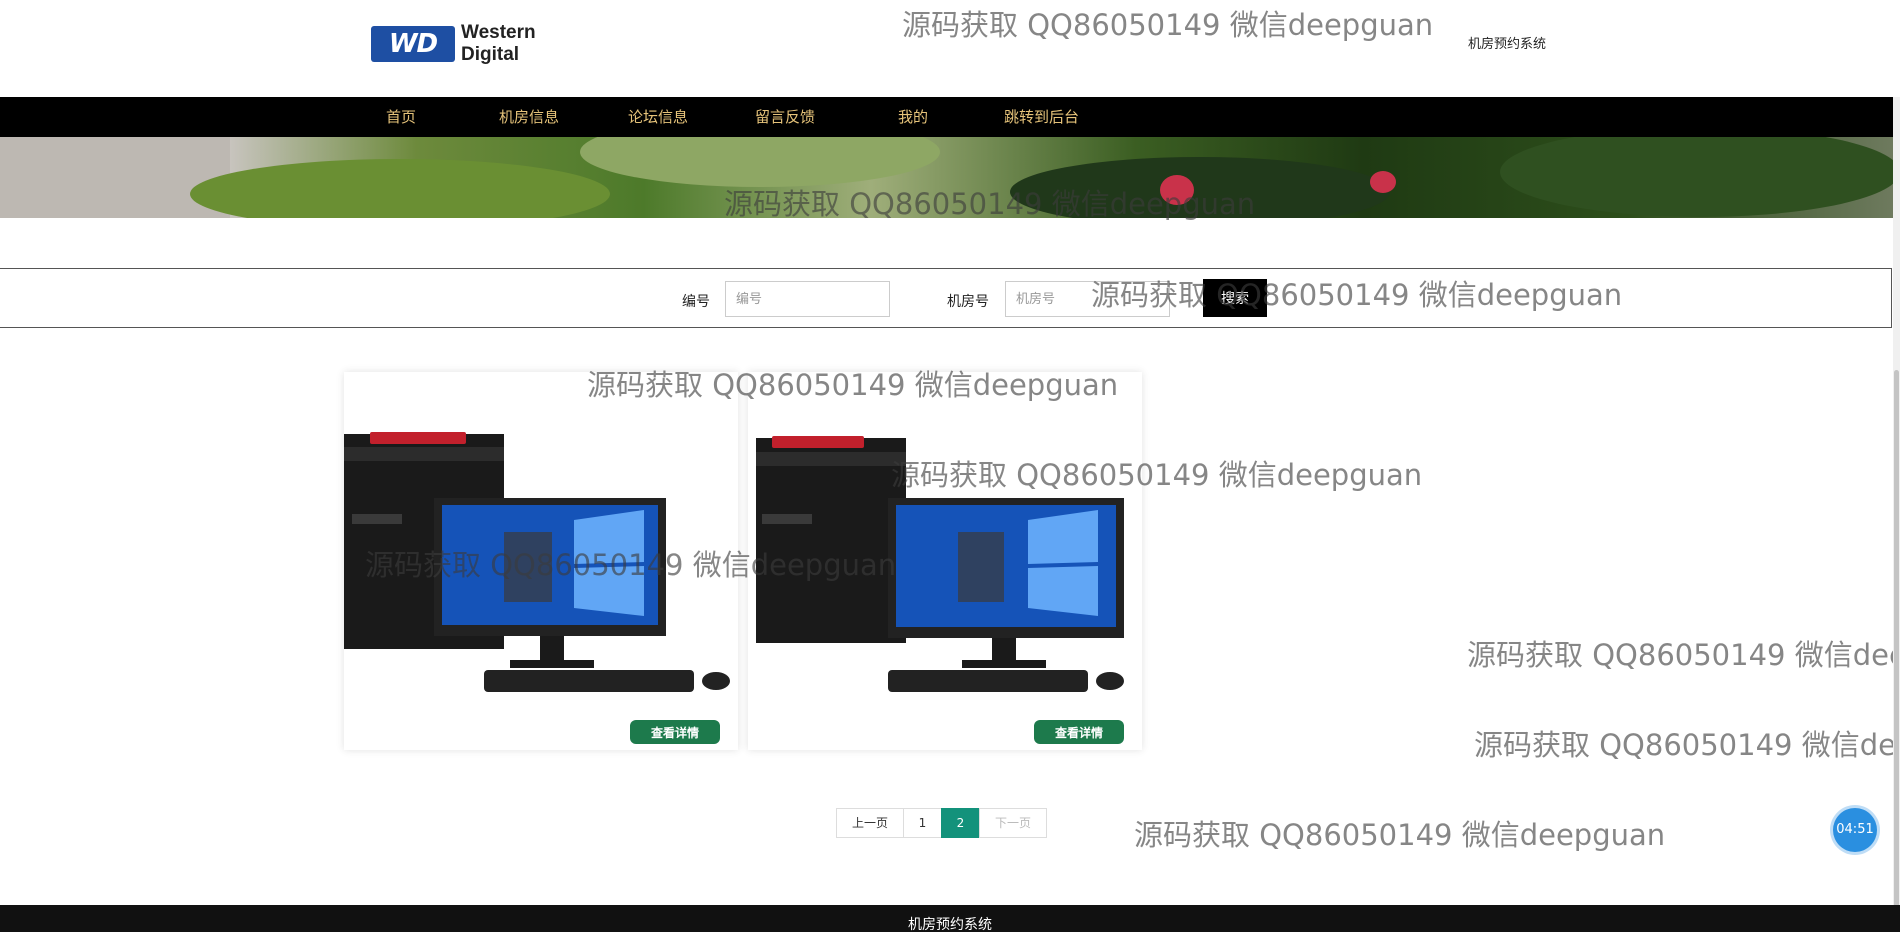  I want to click on pagination-next: 下一页, so click(1013, 823).